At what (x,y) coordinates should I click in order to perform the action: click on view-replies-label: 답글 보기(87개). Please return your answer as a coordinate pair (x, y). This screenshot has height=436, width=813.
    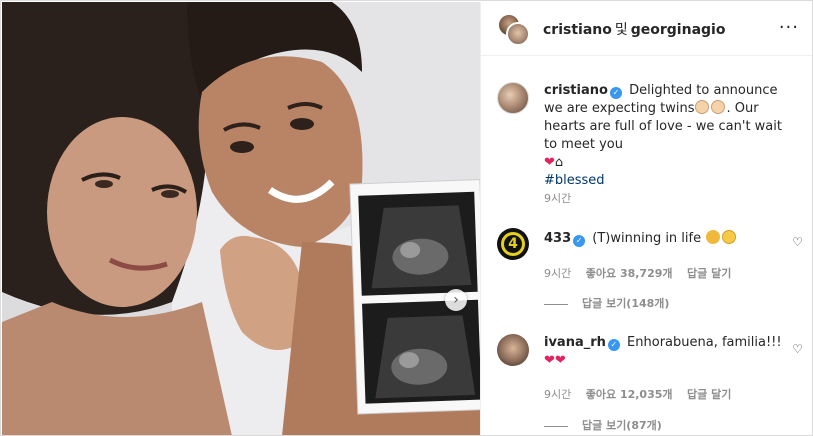
    Looking at the image, I should click on (622, 425).